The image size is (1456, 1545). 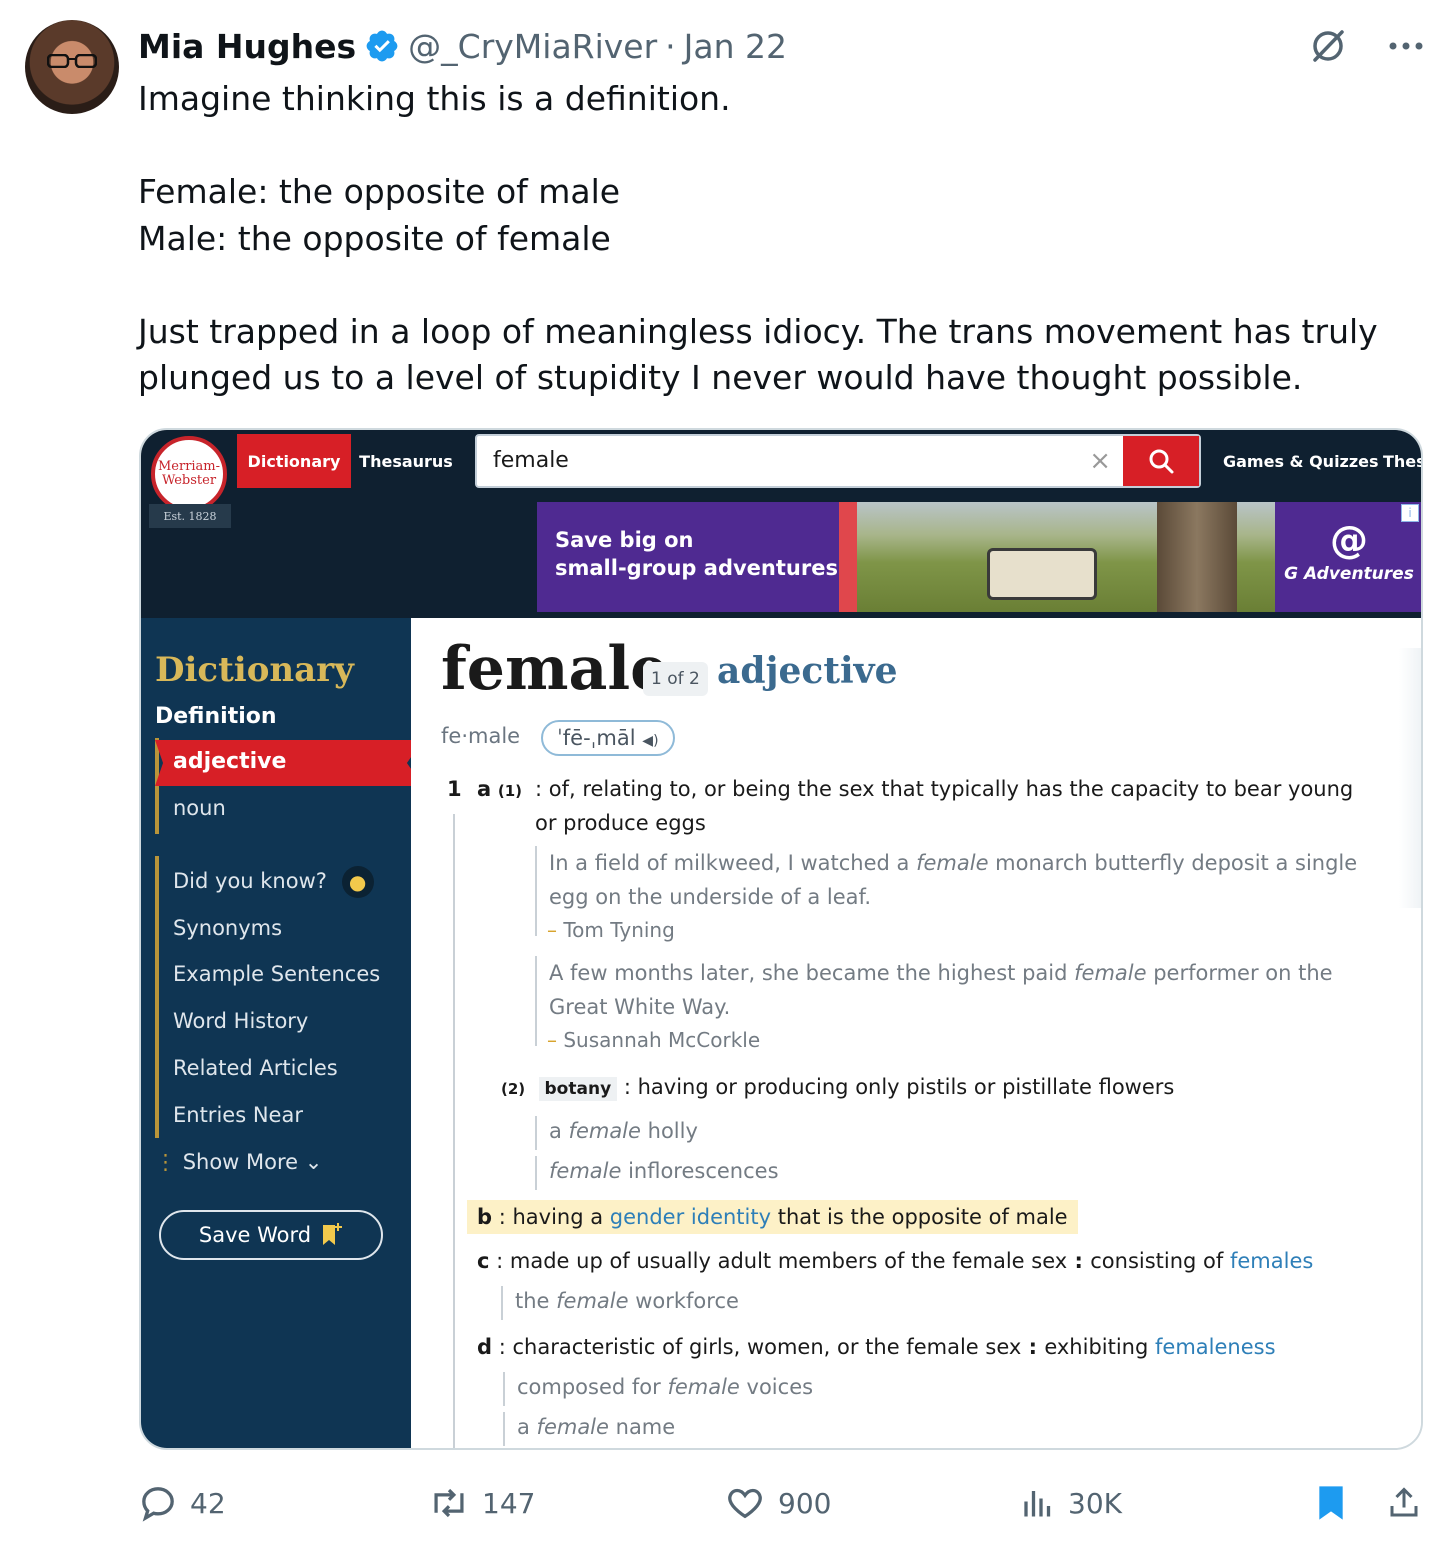 I want to click on speaker-icon: ◀), so click(x=650, y=741).